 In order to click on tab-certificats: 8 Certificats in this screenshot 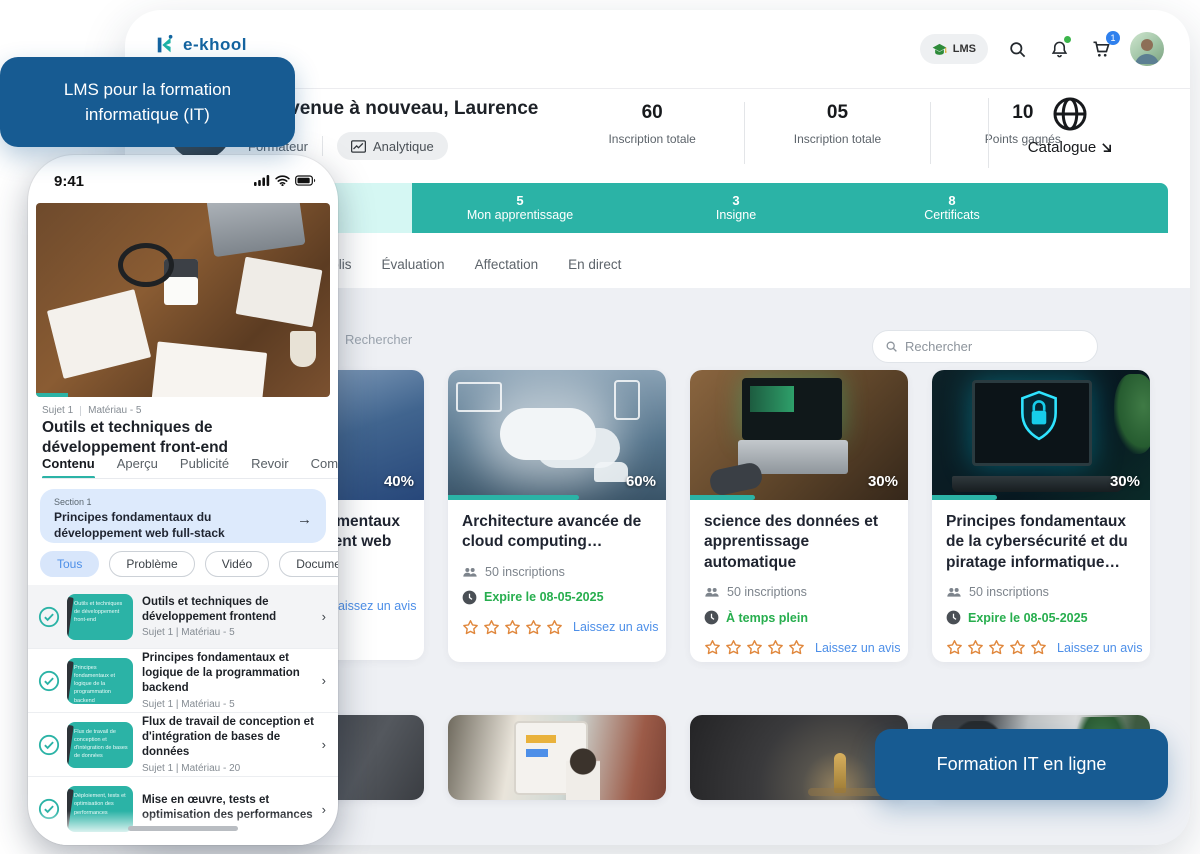, I will do `click(952, 208)`.